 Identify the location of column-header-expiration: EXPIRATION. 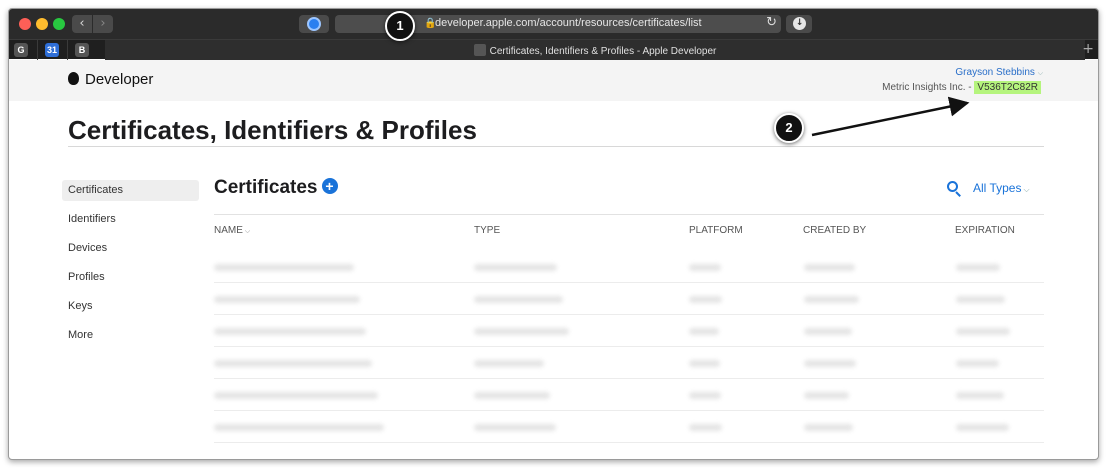
(985, 230).